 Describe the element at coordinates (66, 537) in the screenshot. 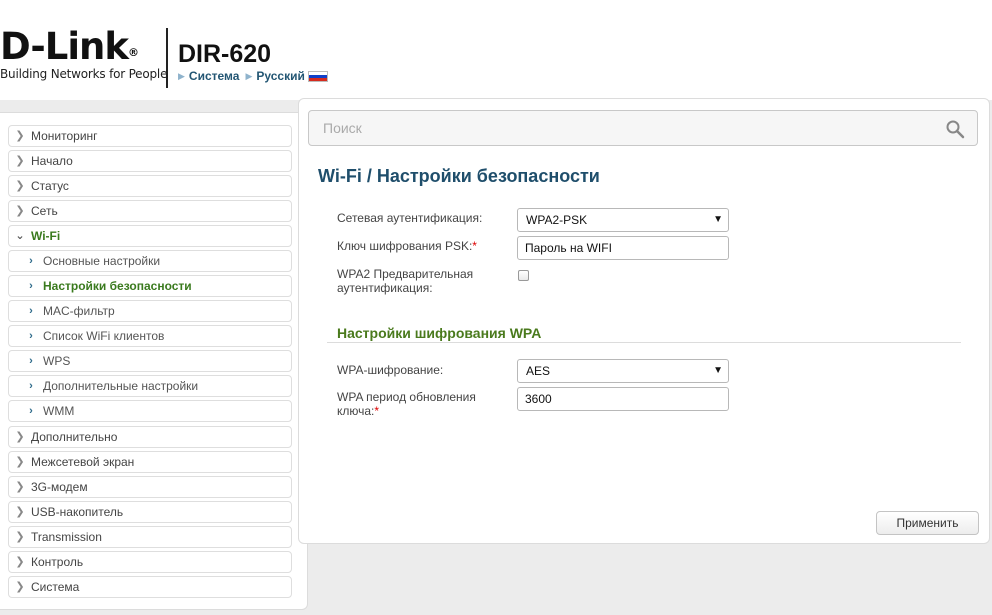

I see `sidebar-item-label: Transmission` at that location.